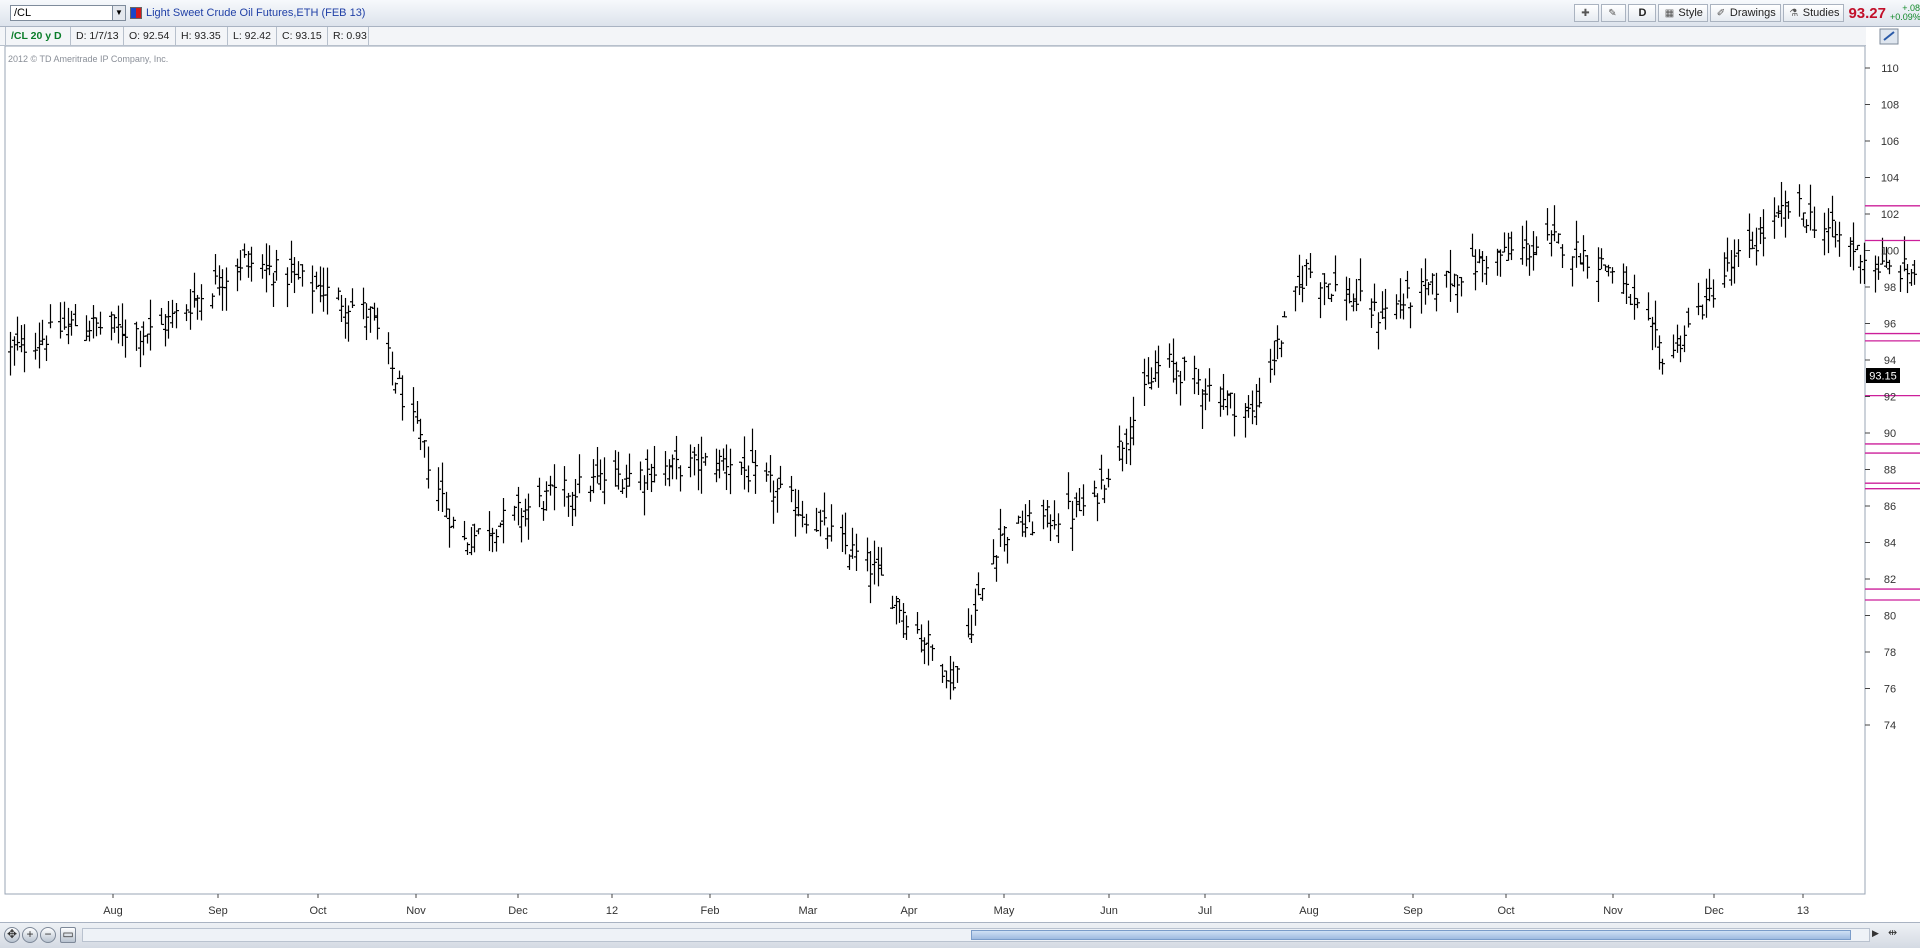  I want to click on instrument-flag-icon, so click(136, 13).